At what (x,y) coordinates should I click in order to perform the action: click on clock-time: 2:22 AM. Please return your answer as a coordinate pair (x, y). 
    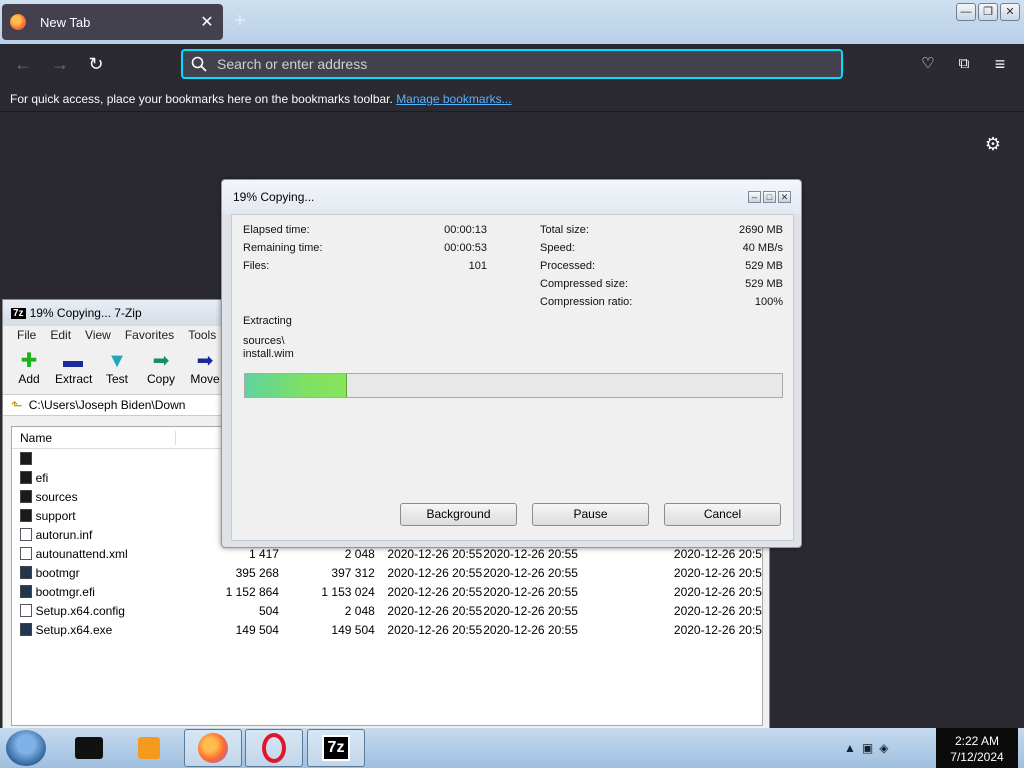
    Looking at the image, I should click on (977, 741).